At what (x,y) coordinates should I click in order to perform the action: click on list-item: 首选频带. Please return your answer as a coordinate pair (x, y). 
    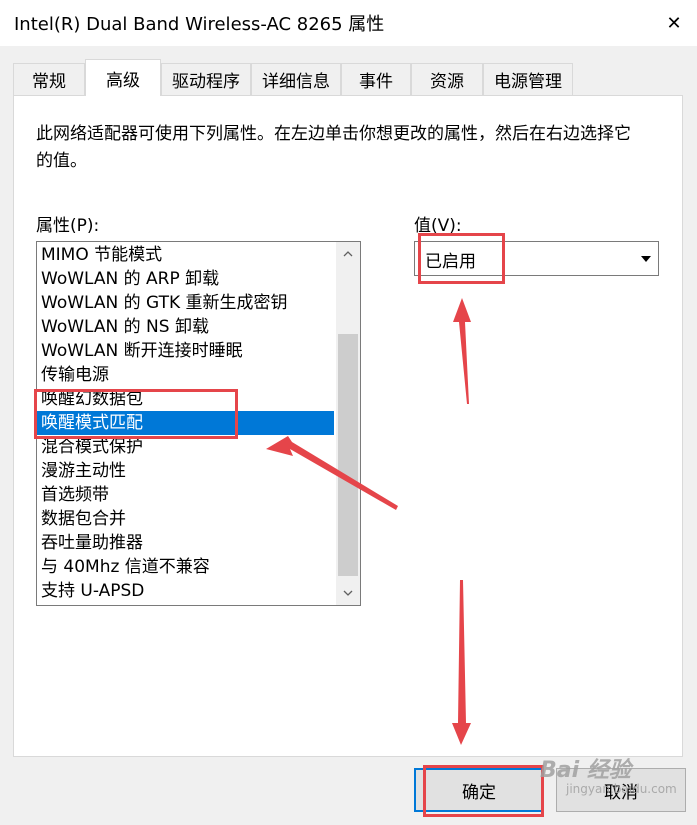
    Looking at the image, I should click on (185, 495).